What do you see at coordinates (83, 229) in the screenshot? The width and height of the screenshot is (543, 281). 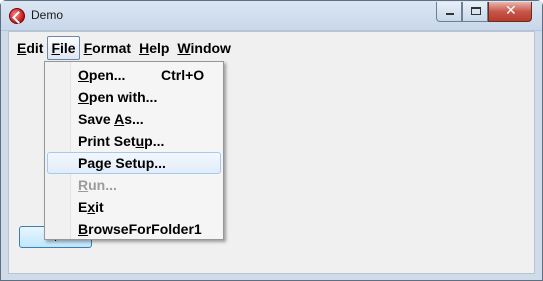 I see `label-mnemonic: B` at bounding box center [83, 229].